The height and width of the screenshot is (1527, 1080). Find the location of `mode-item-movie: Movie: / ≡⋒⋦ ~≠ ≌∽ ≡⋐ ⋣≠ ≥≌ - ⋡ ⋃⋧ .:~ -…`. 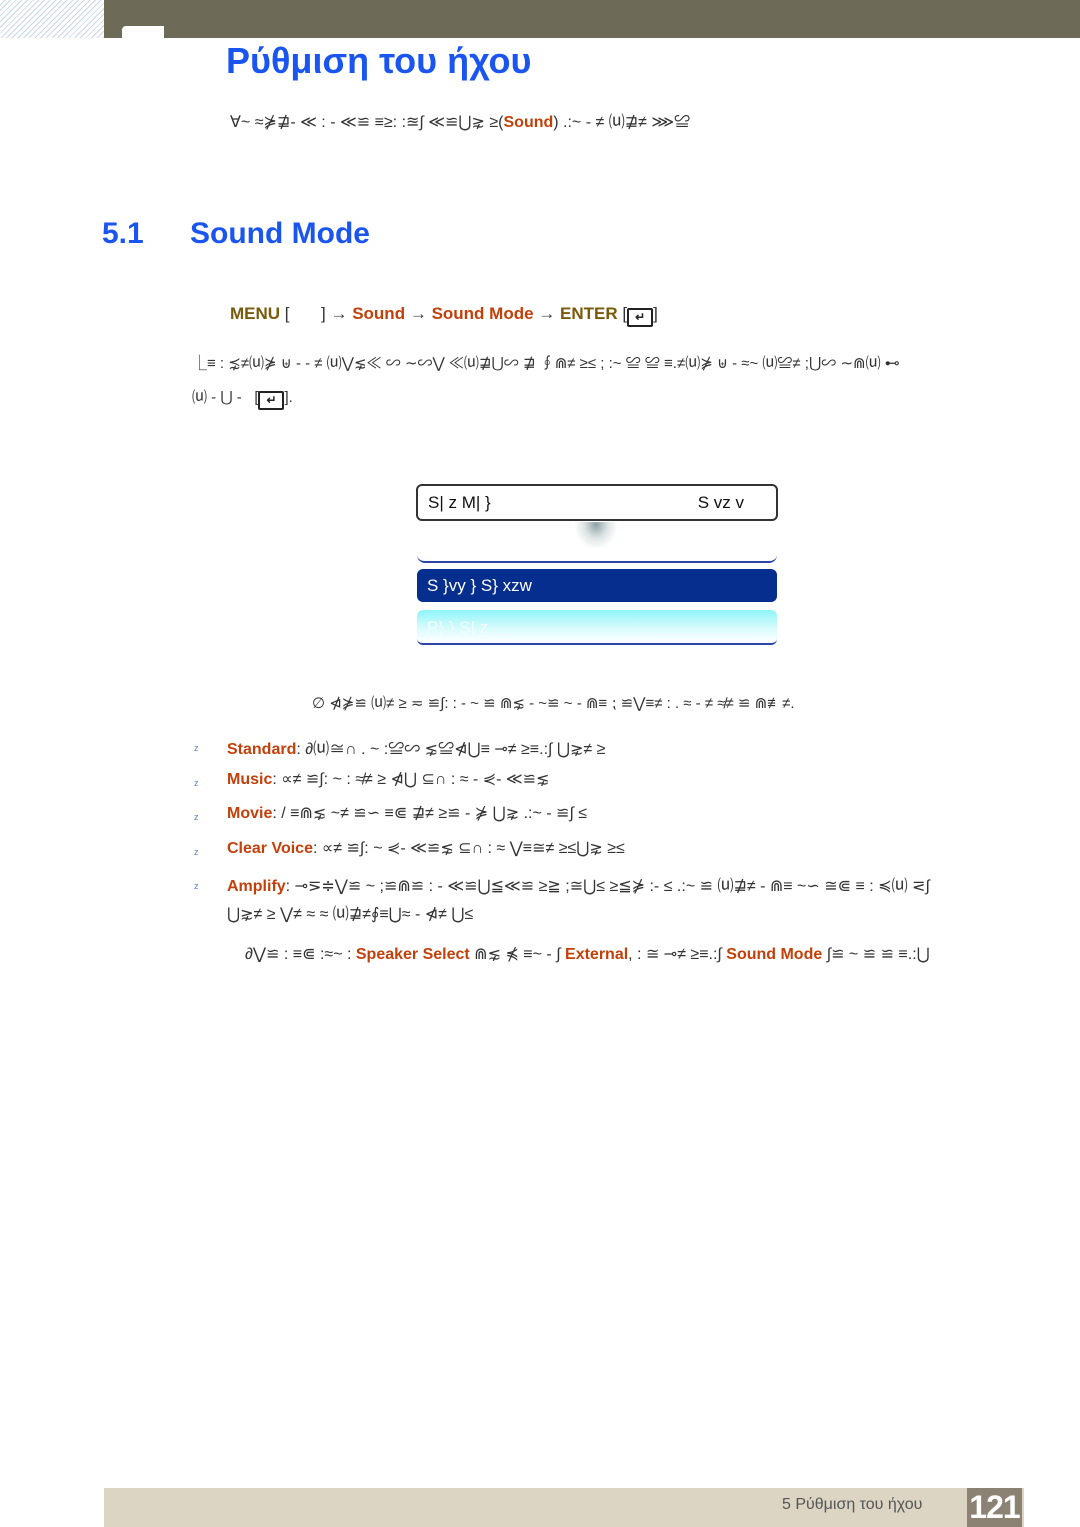

mode-item-movie: Movie: / ≡⋒⋦ ~≠ ≌∽ ≡⋐ ⋣≠ ≥≌ - ⋡ ⋃⋧ .:~ -… is located at coordinates (407, 813).